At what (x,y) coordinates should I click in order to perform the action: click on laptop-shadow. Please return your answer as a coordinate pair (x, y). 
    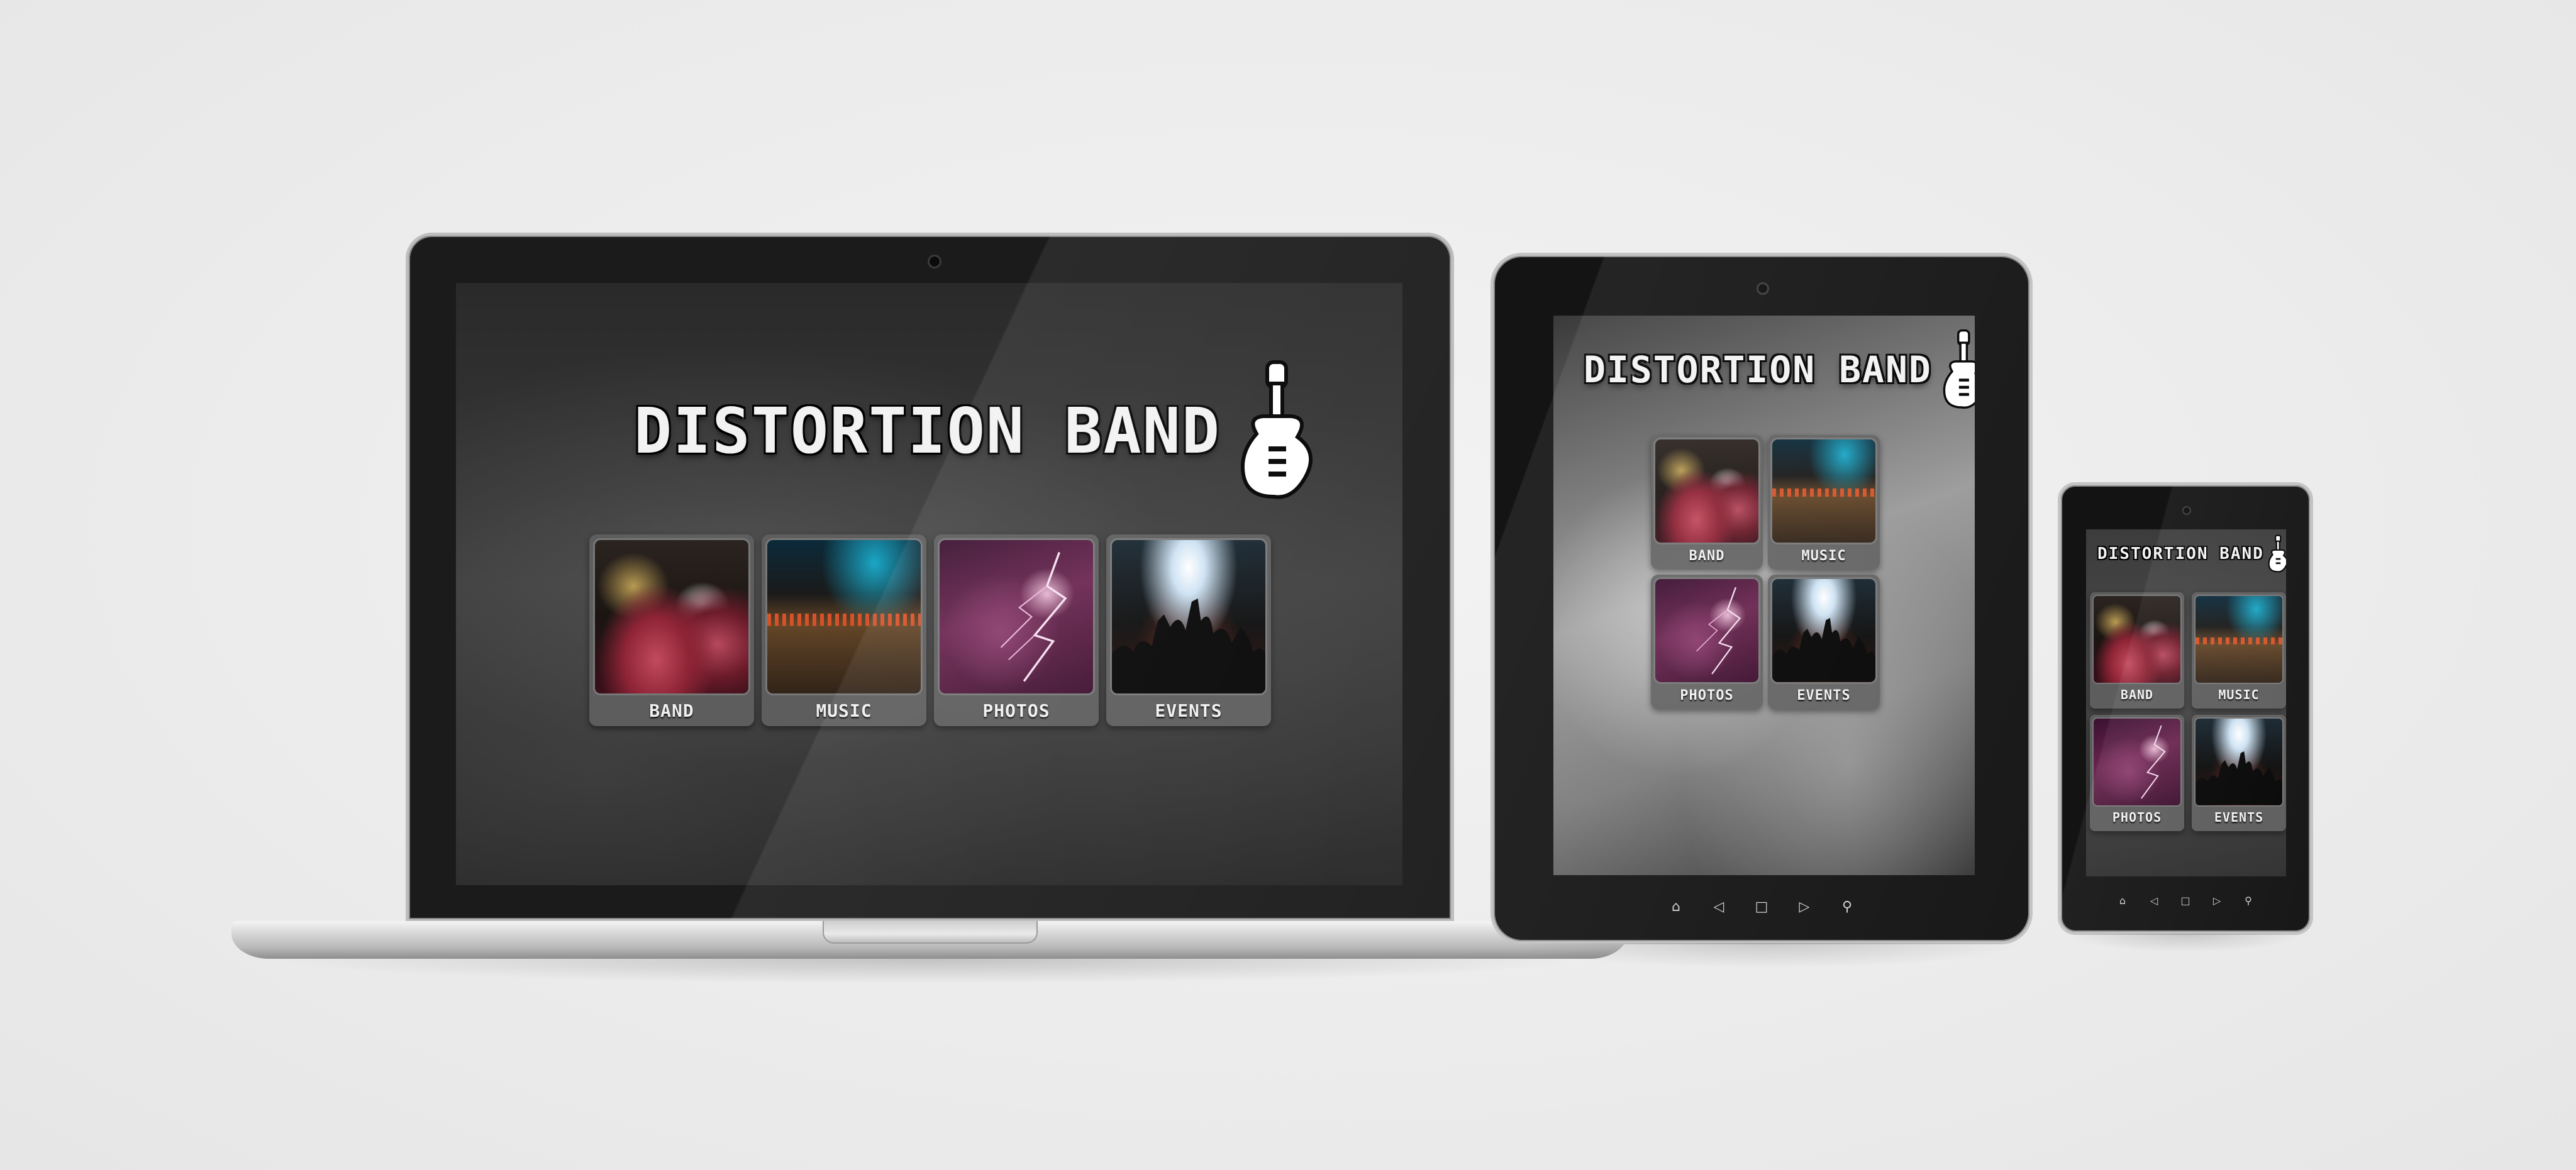
    Looking at the image, I should click on (930, 971).